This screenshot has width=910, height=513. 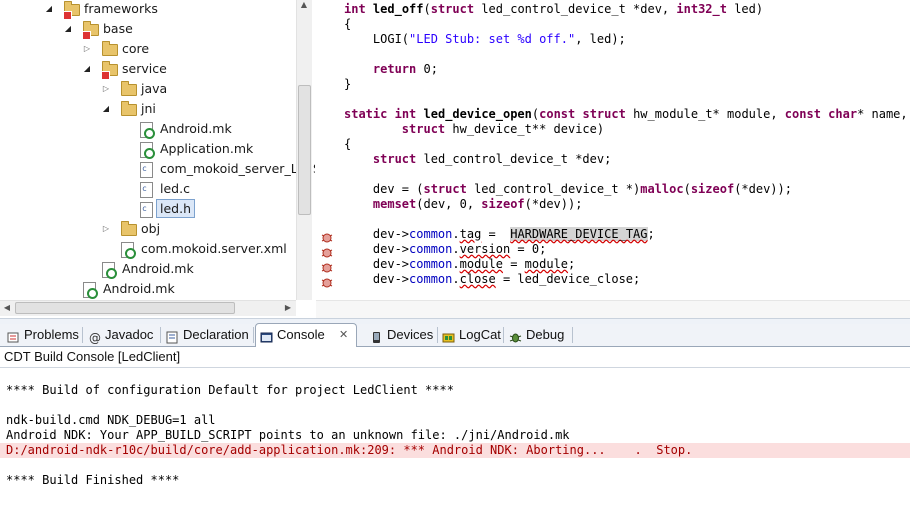 I want to click on tree-item-label: led.h, so click(x=175, y=208).